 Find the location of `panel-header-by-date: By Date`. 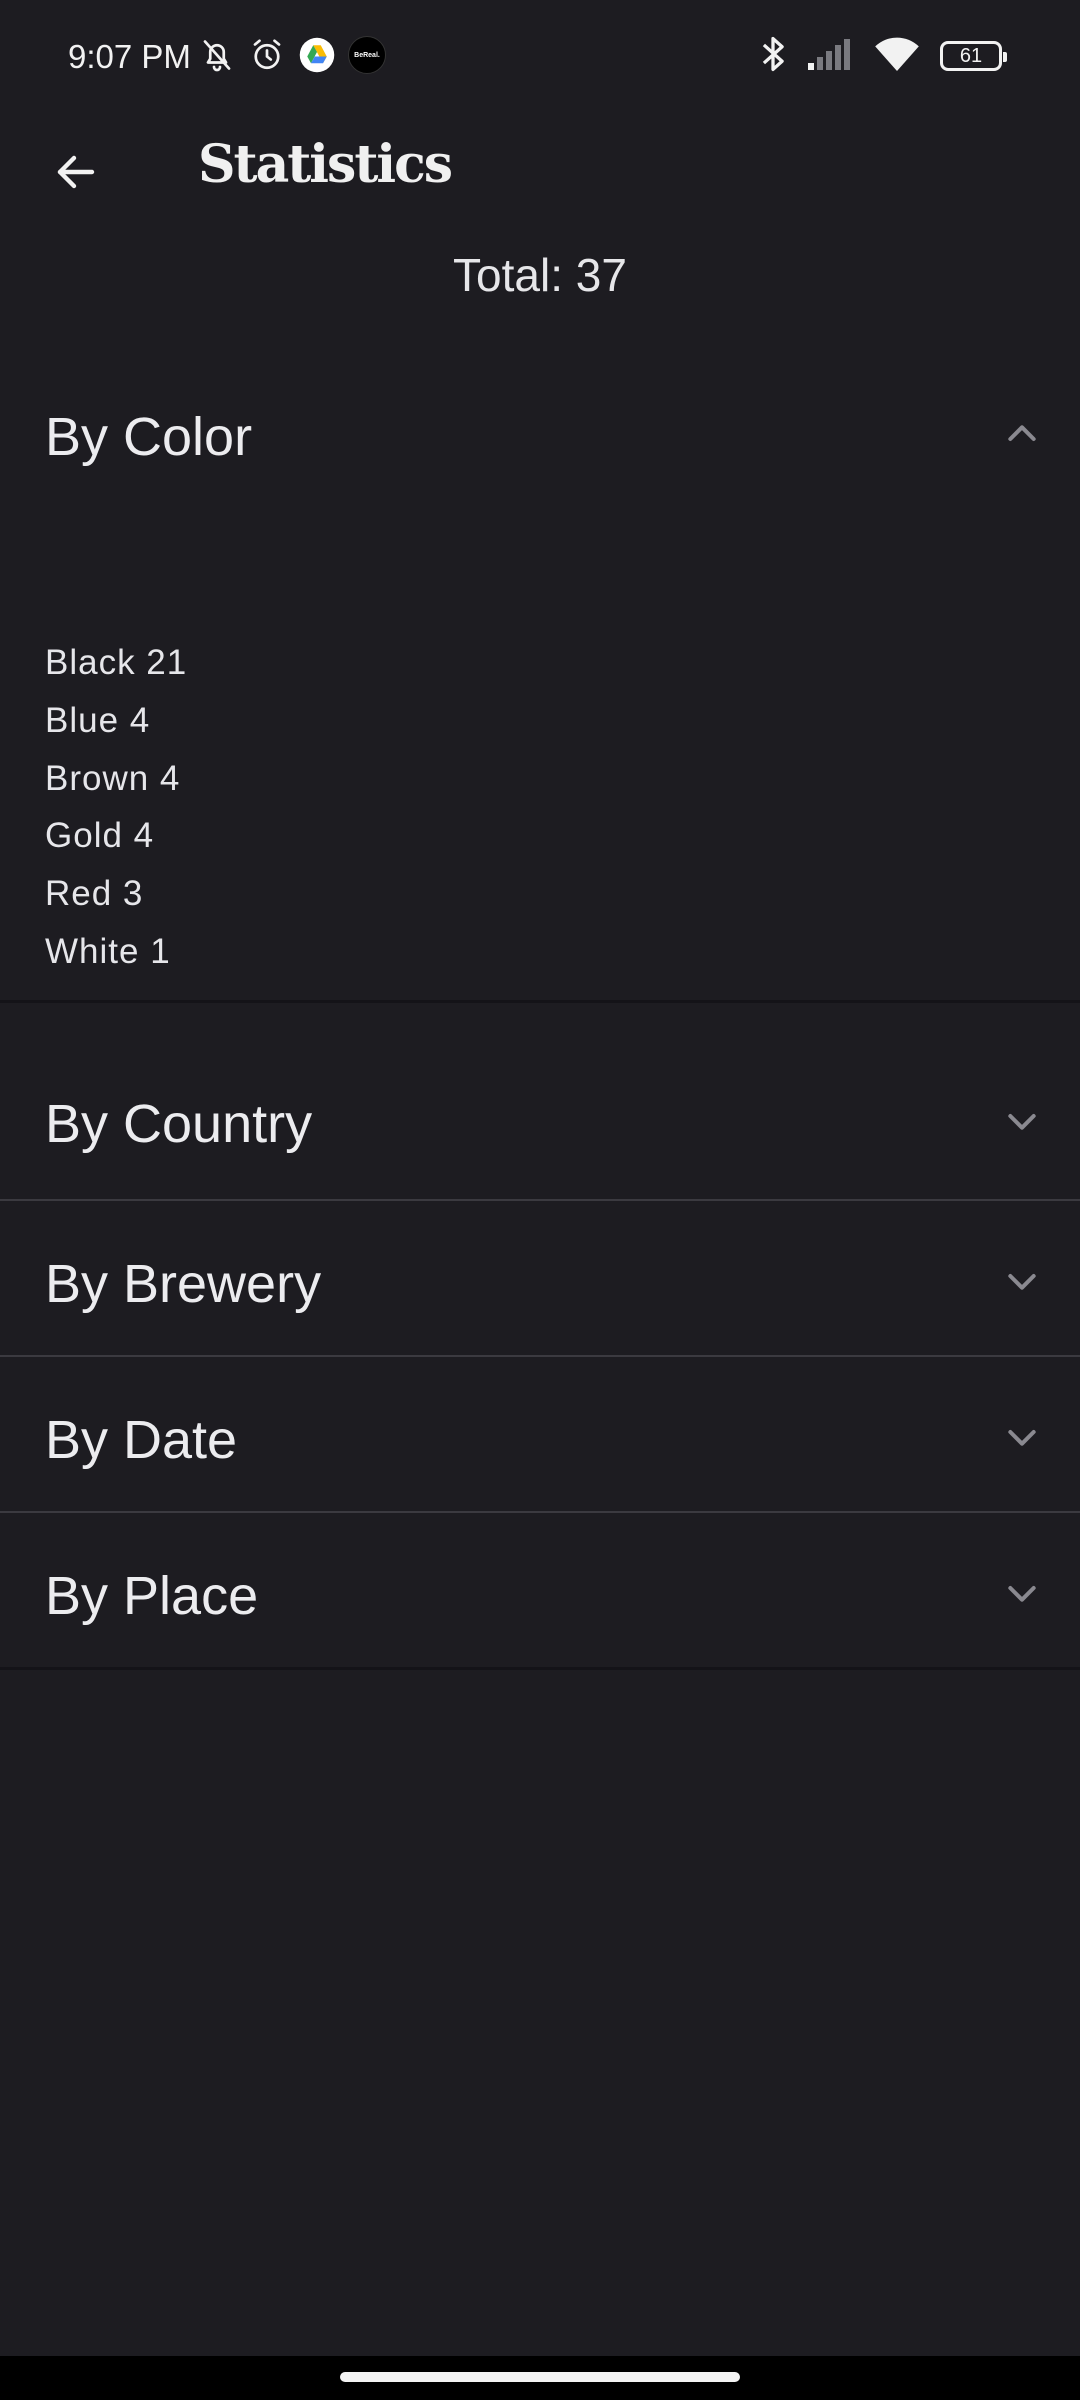

panel-header-by-date: By Date is located at coordinates (540, 1434).